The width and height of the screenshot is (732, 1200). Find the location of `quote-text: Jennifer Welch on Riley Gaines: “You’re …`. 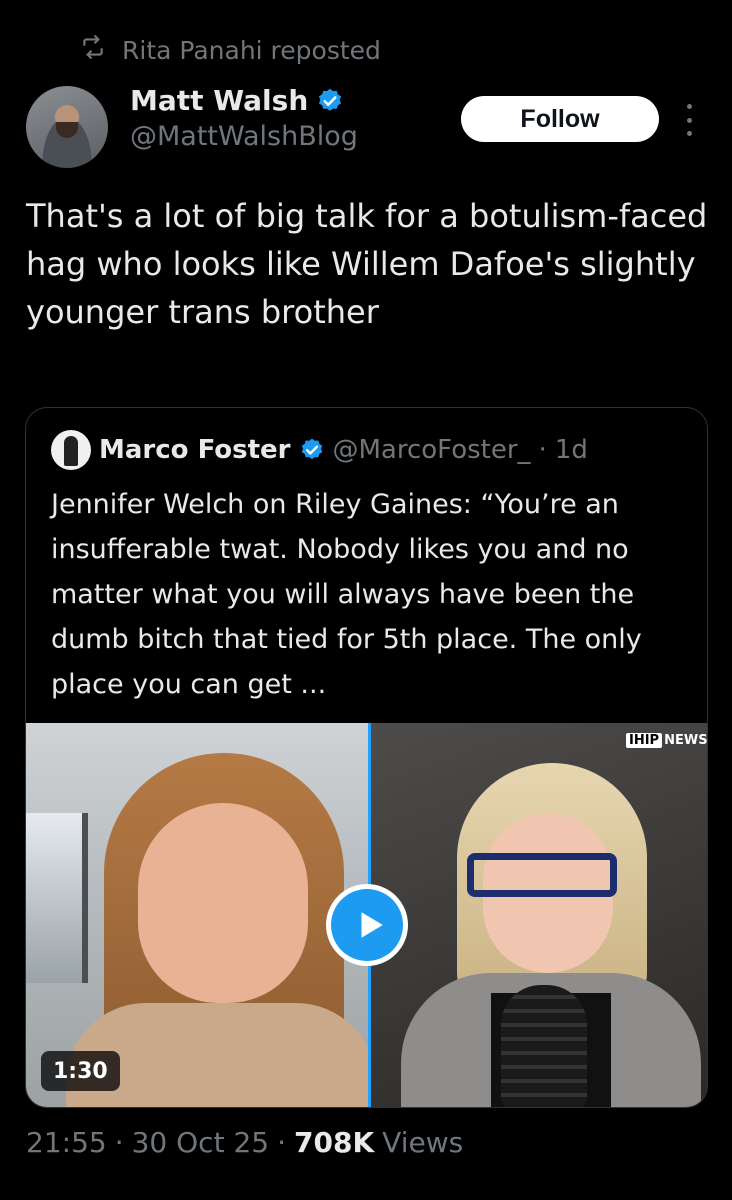

quote-text: Jennifer Welch on Riley Gaines: “You’re … is located at coordinates (346, 594).